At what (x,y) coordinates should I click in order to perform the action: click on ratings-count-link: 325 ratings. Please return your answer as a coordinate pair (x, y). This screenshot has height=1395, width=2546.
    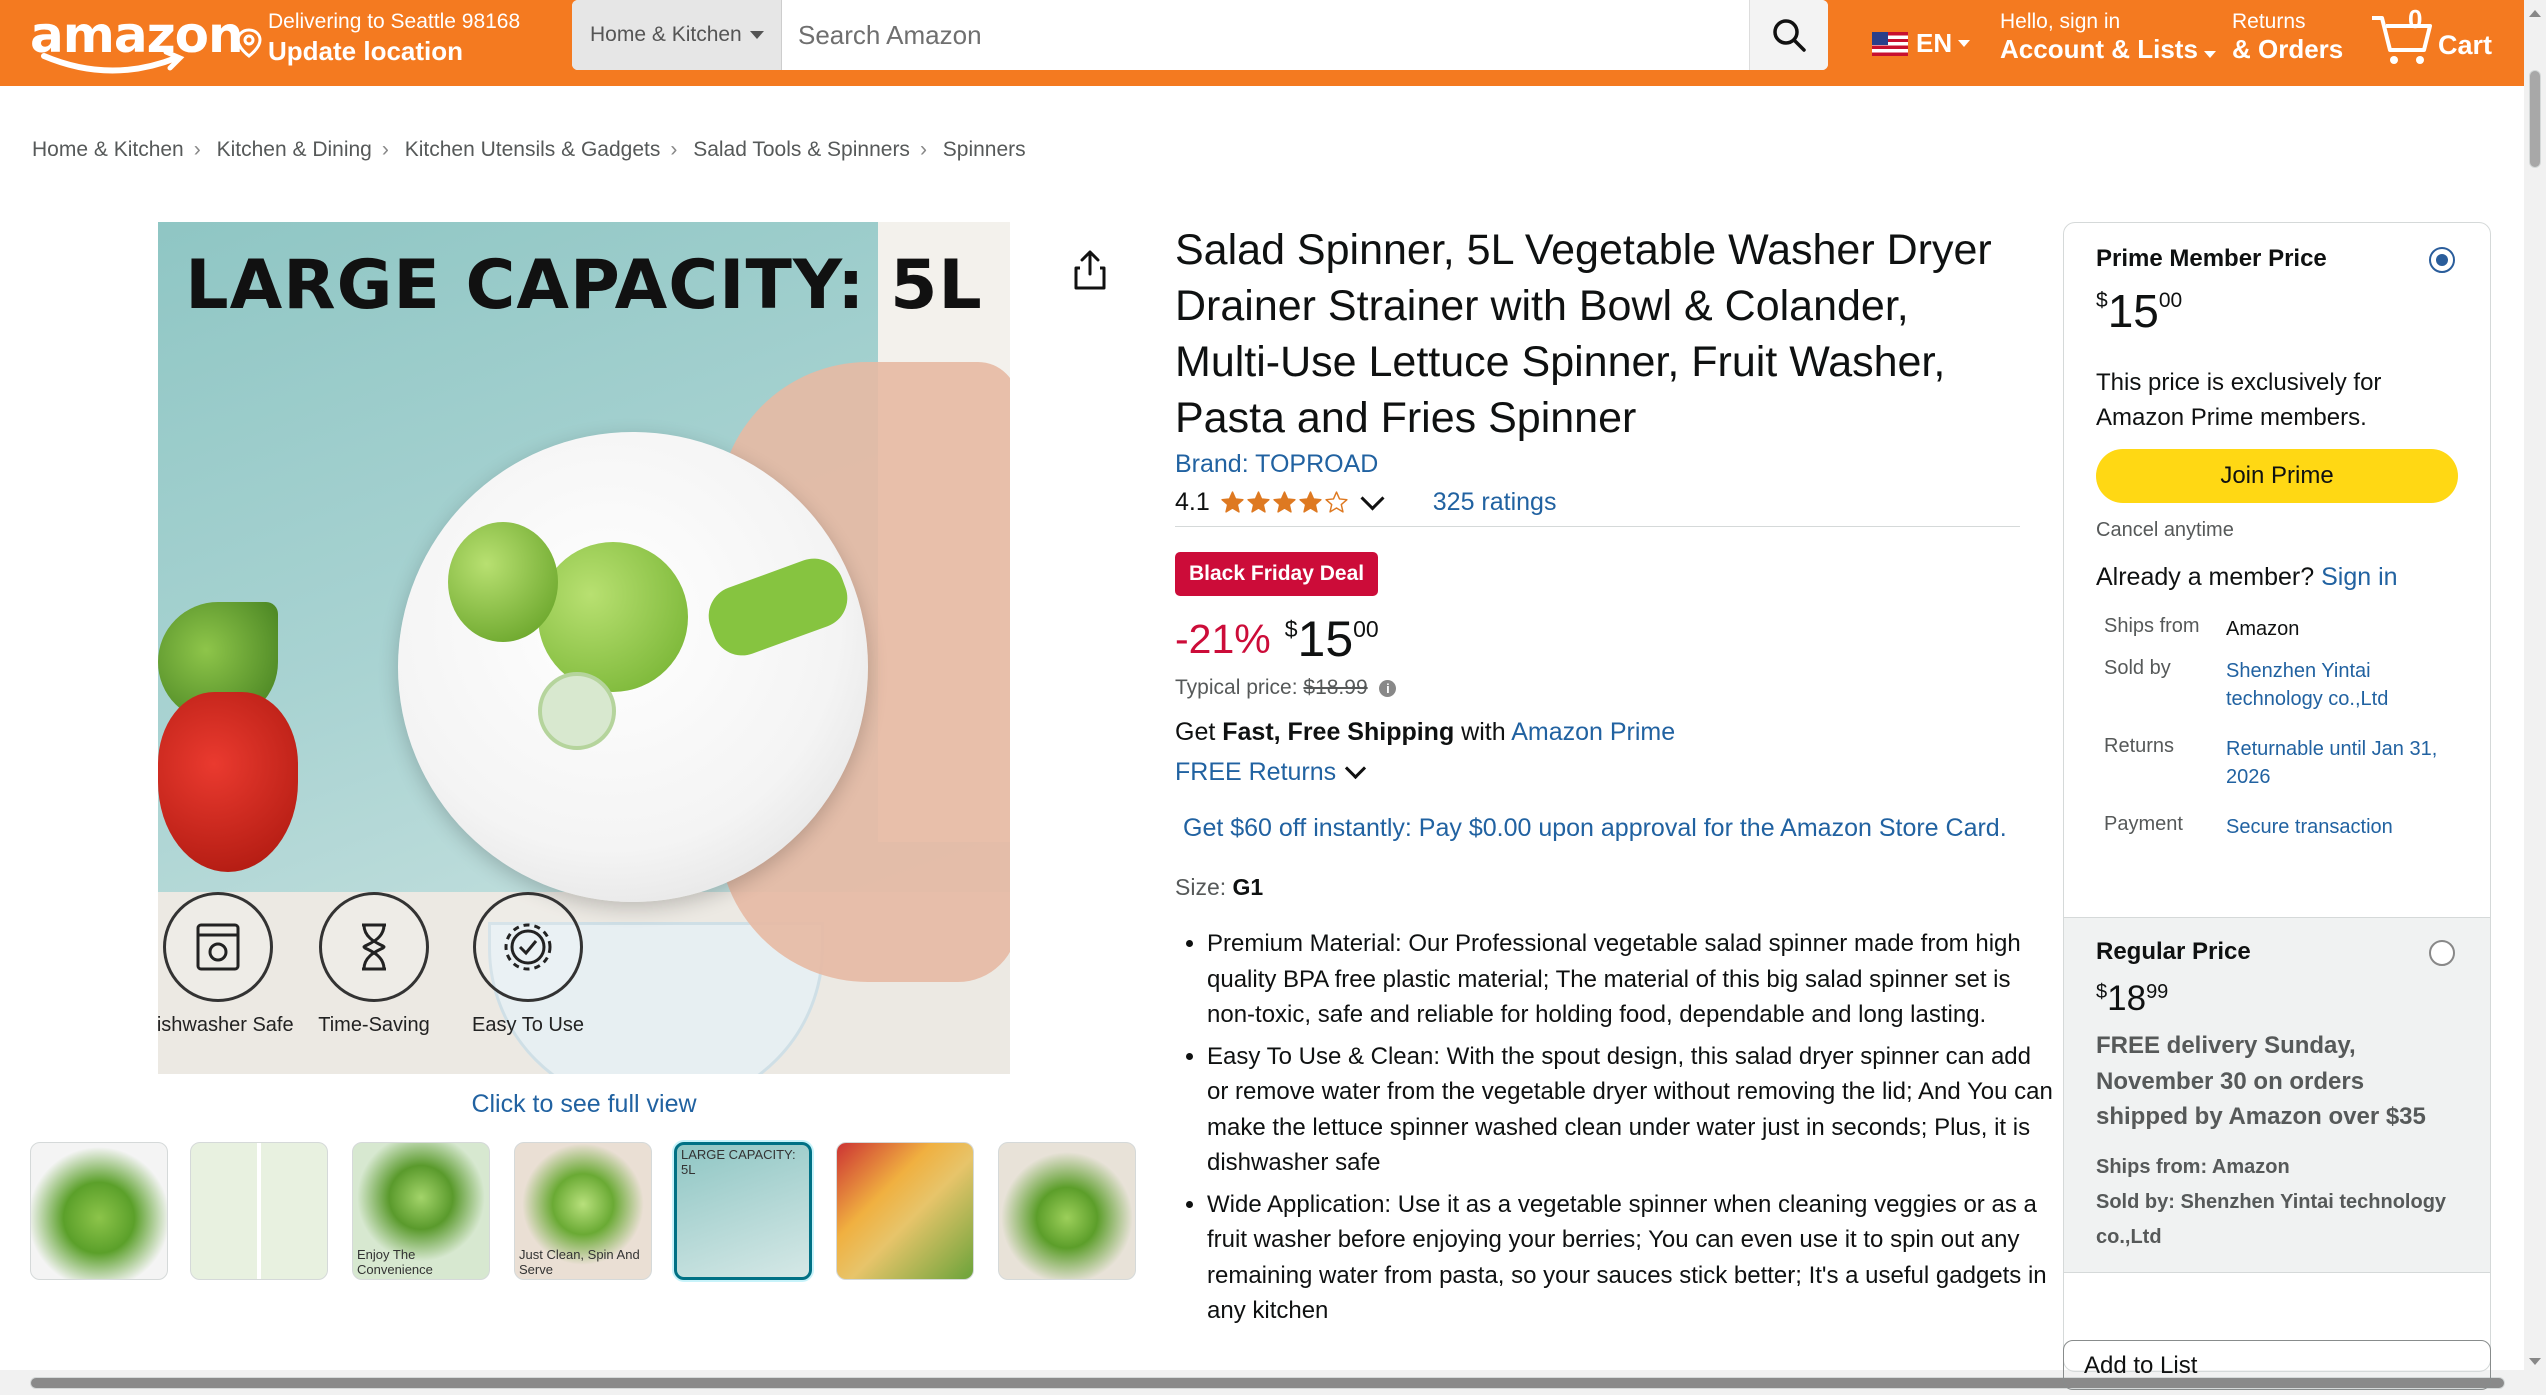
    Looking at the image, I should click on (1495, 502).